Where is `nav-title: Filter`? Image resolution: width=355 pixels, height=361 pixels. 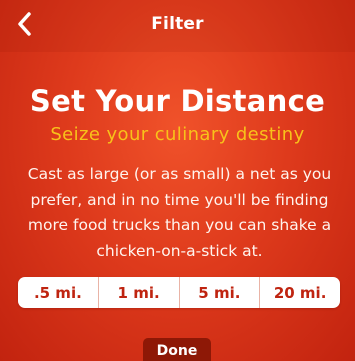
nav-title: Filter is located at coordinates (177, 24).